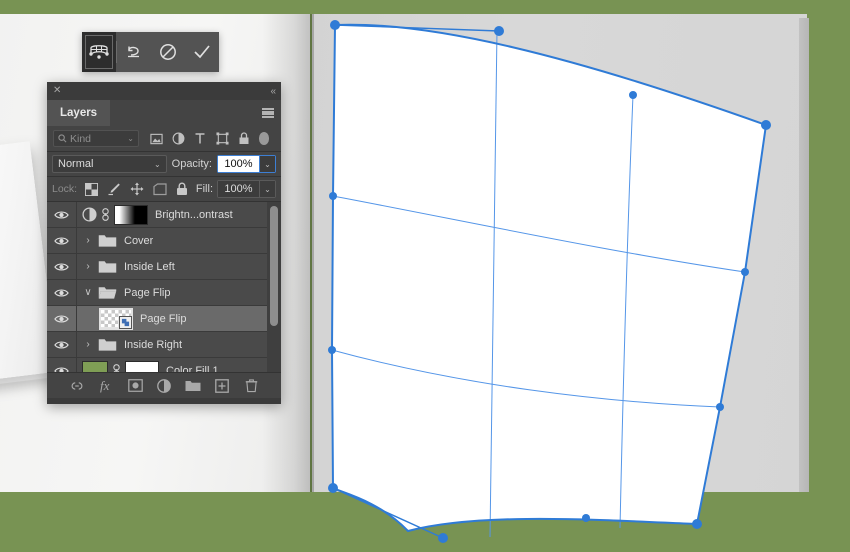 This screenshot has height=552, width=850. I want to click on layer-body: ∨ Page Flip, so click(179, 292).